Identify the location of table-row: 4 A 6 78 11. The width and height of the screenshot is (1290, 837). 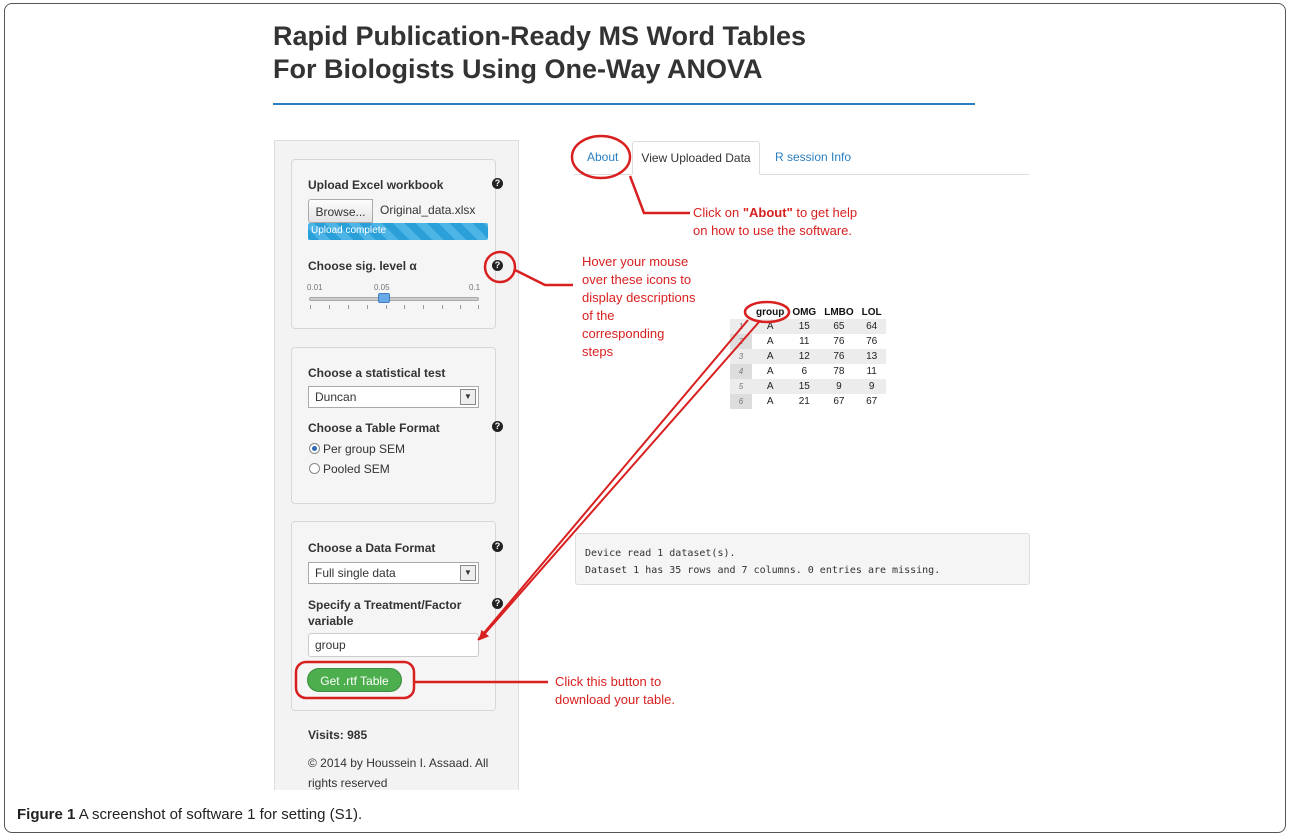
(808, 371).